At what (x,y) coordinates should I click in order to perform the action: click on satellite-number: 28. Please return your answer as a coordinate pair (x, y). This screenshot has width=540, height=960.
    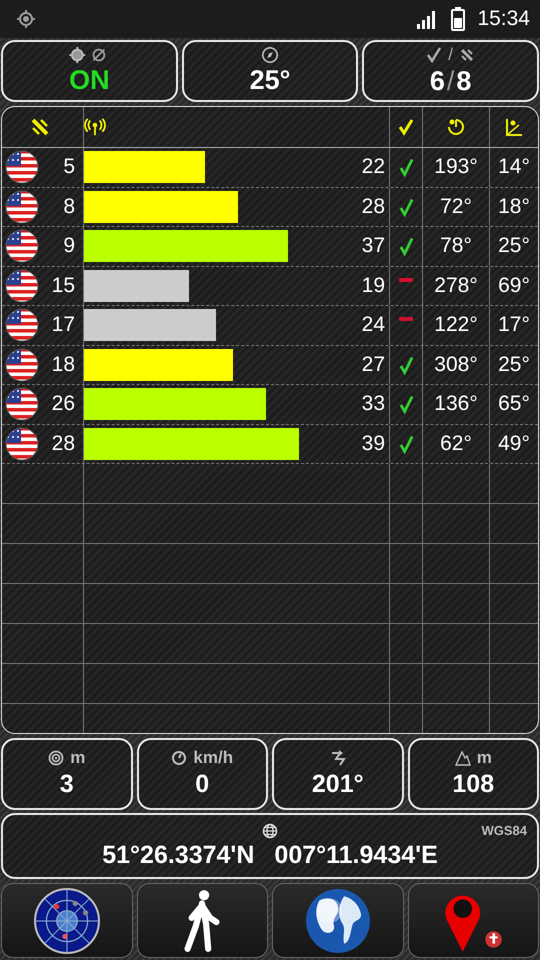
    Looking at the image, I should click on (63, 444).